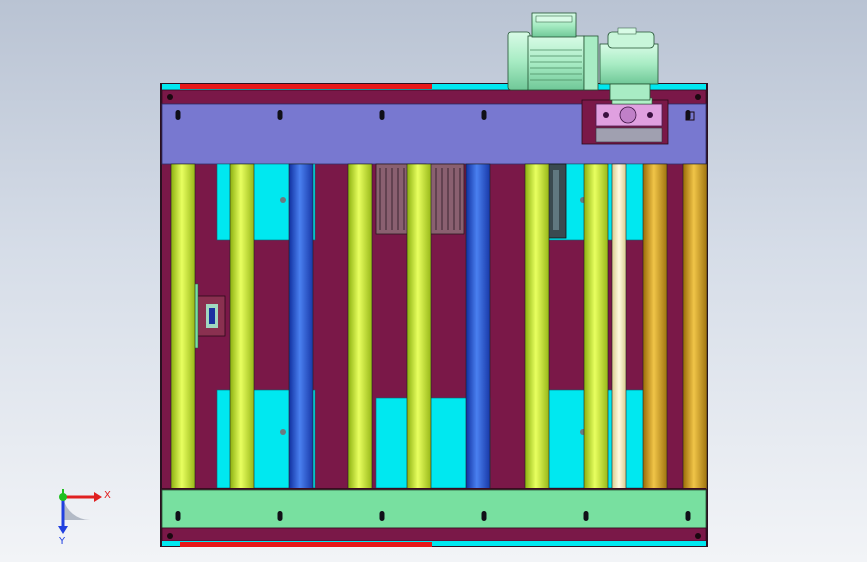  What do you see at coordinates (434, 534) in the screenshot?
I see `bottom-frame-beam` at bounding box center [434, 534].